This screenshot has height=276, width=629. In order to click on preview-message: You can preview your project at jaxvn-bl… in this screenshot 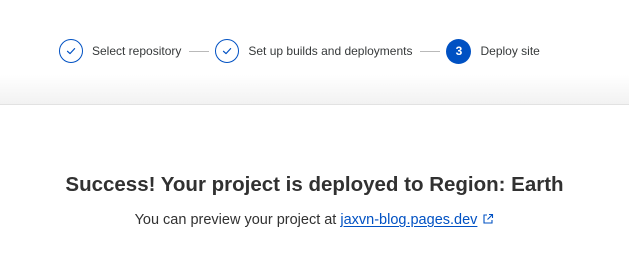, I will do `click(314, 220)`.